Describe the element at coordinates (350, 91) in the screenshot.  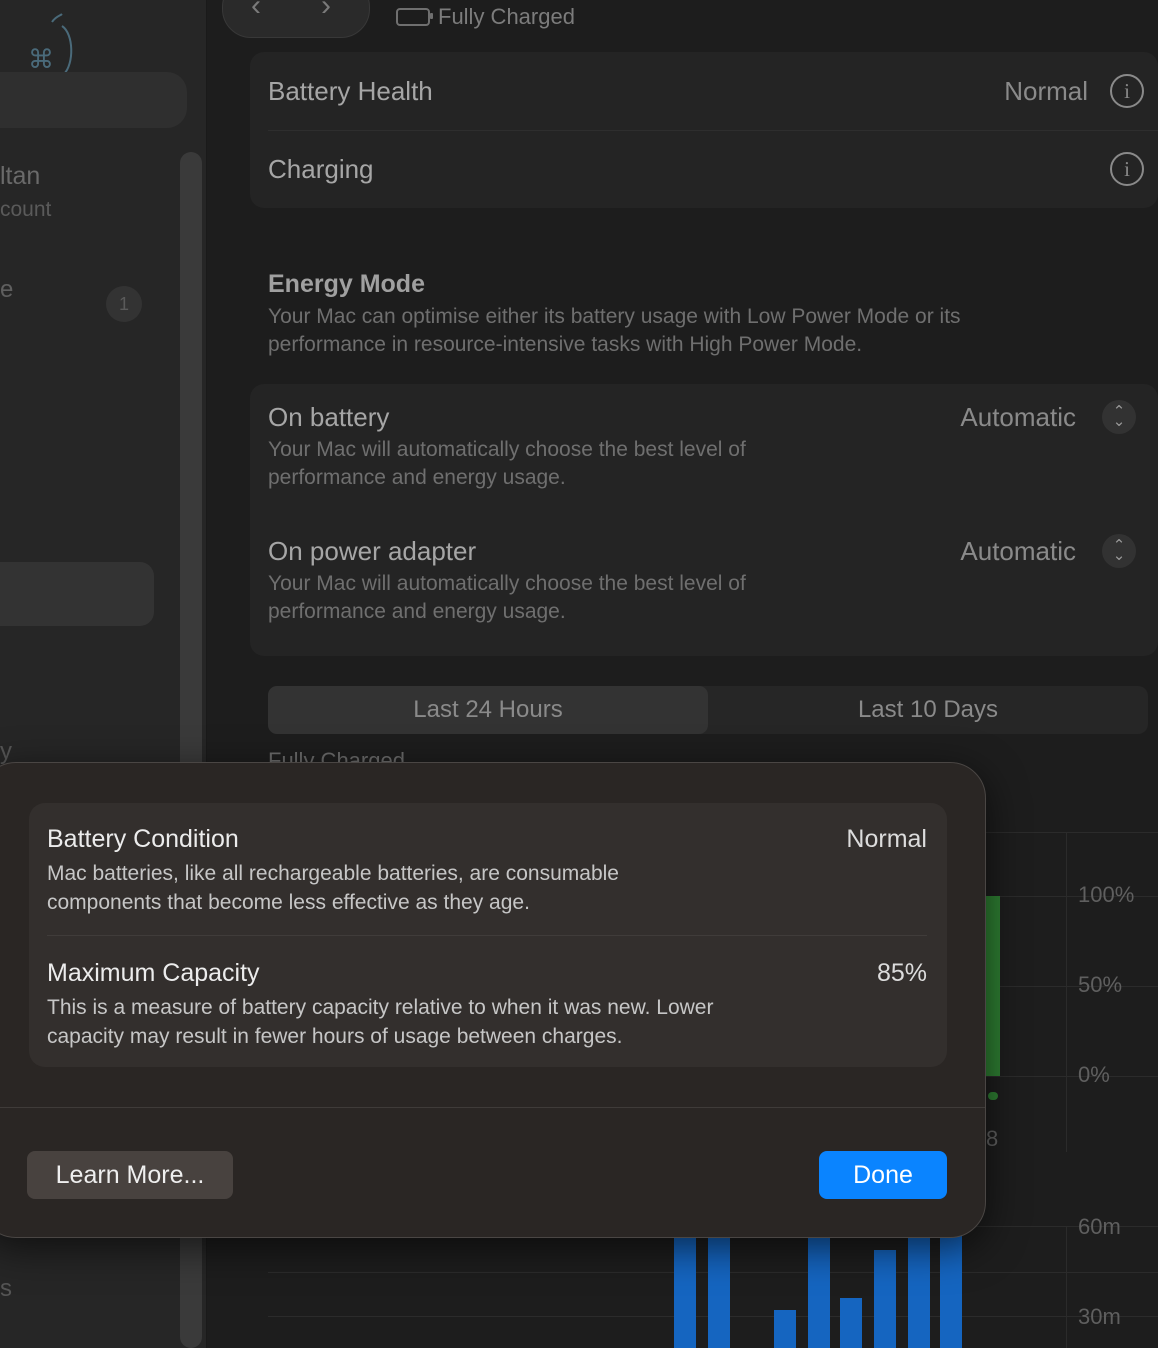
I see `battery-health-label: Battery Health` at that location.